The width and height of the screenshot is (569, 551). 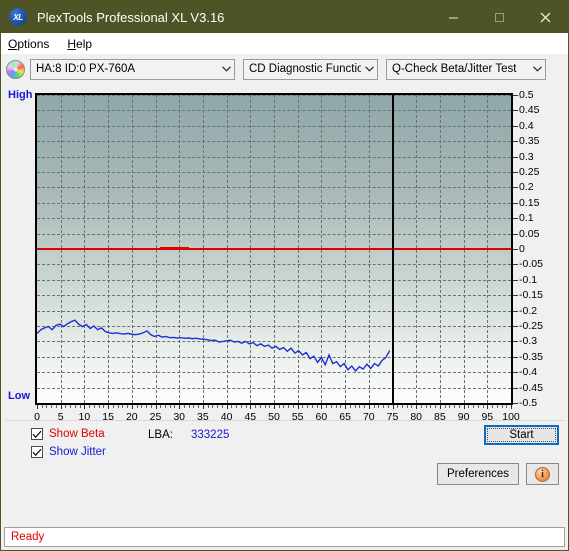 What do you see at coordinates (77, 452) in the screenshot?
I see `show-jitter-label: Show Jitter` at bounding box center [77, 452].